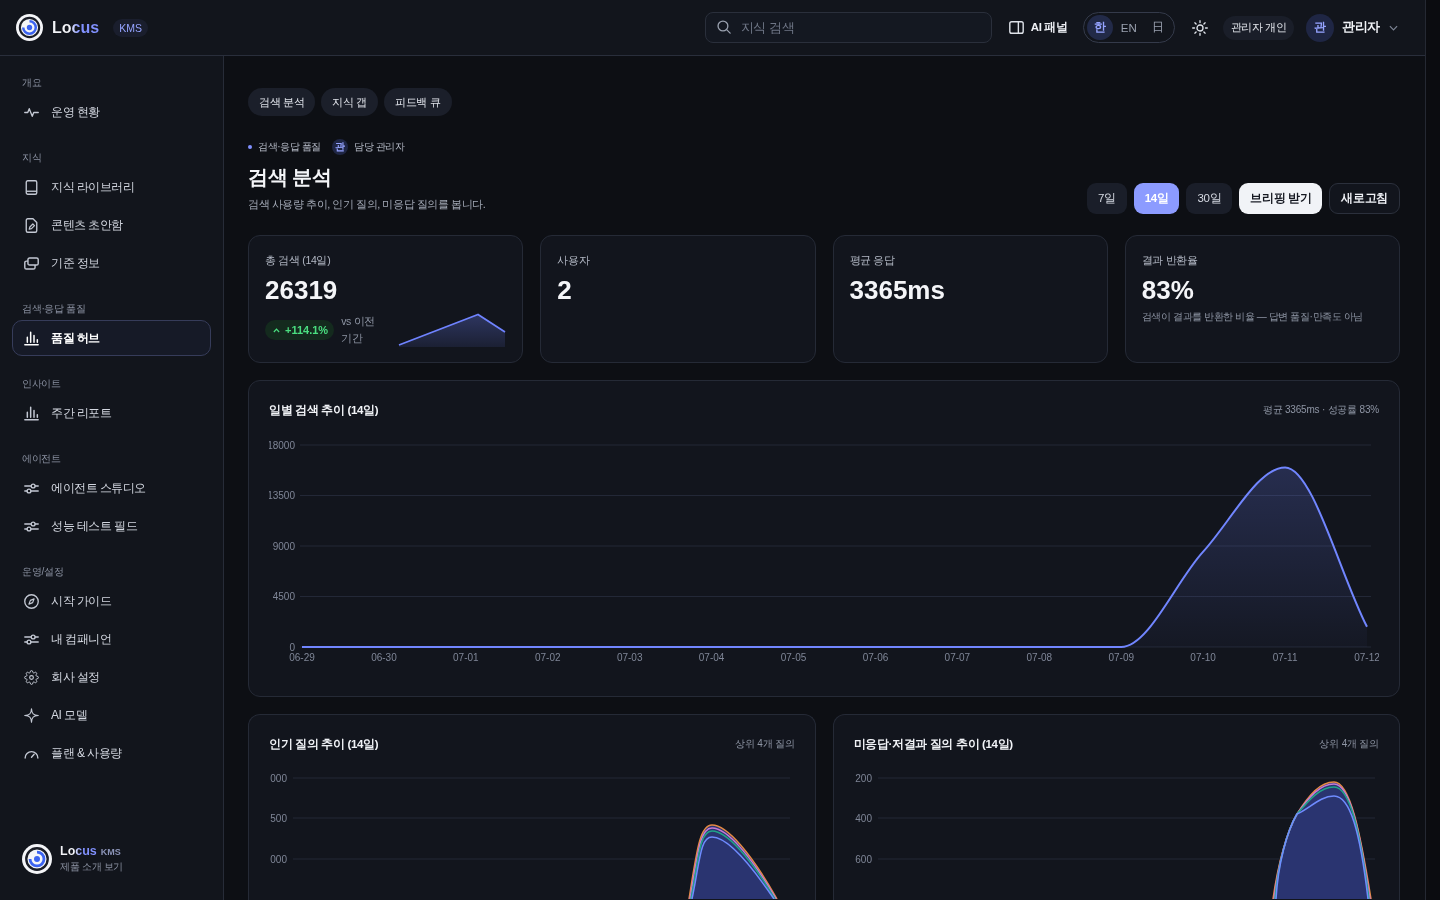 The image size is (1440, 900). I want to click on nav-item: 콘텐츠 초안함, so click(111, 225).